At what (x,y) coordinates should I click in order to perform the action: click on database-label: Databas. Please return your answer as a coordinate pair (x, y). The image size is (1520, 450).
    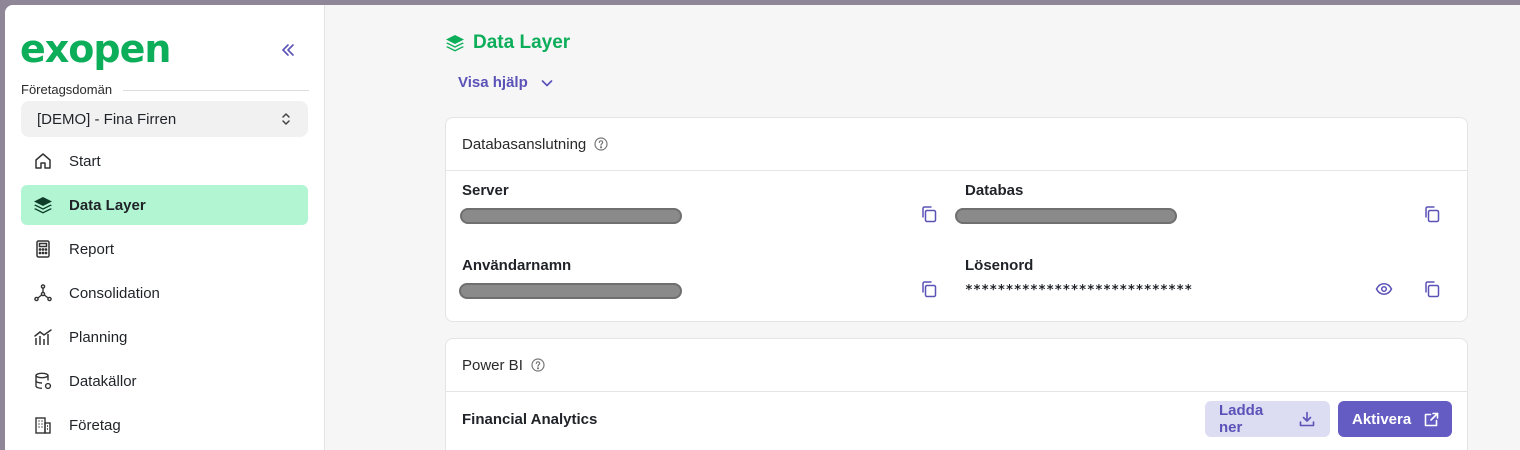
    Looking at the image, I should click on (994, 190).